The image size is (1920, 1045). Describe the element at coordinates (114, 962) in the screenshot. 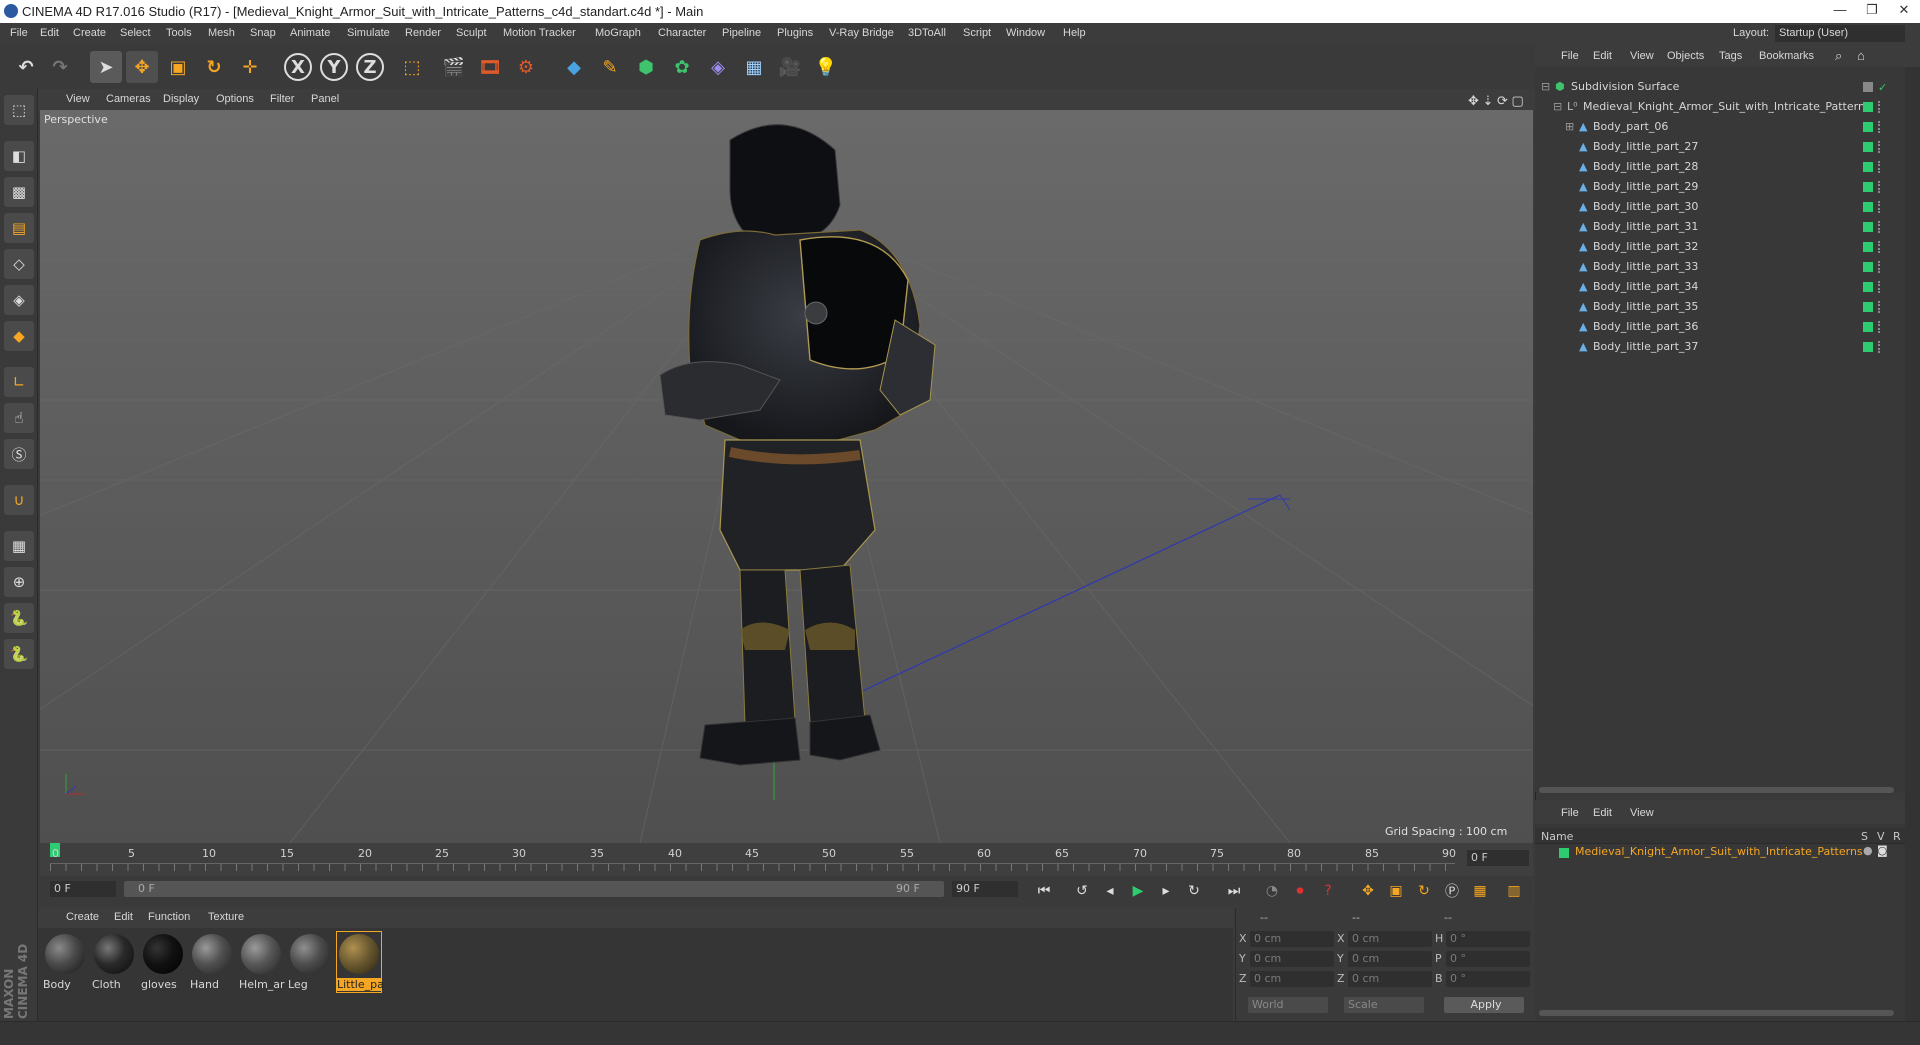

I see `material-swatch: Cloth` at that location.